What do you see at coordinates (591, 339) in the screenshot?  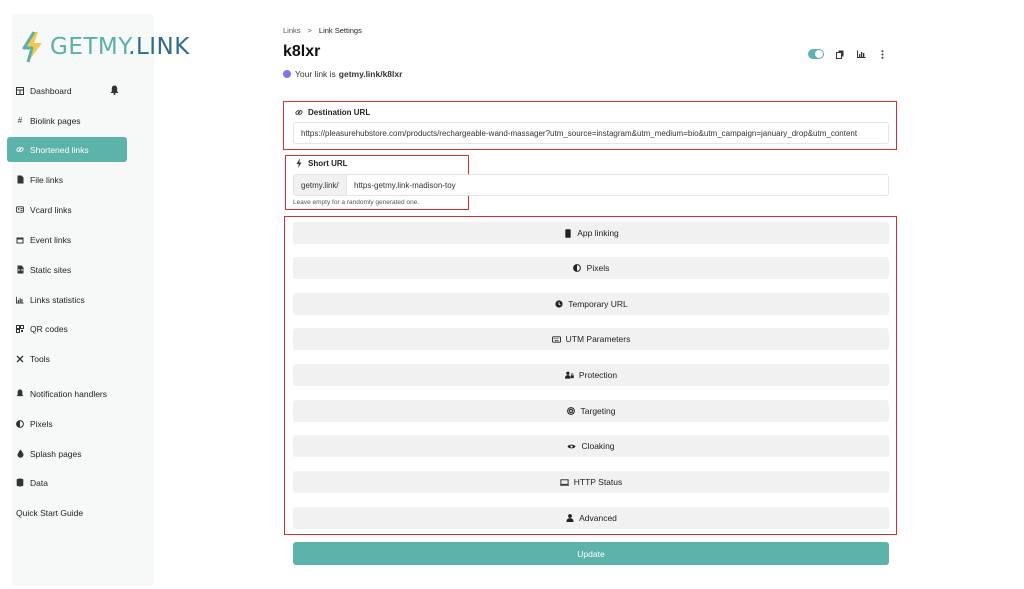 I see `section-utm-parameters: UTM Parameters` at bounding box center [591, 339].